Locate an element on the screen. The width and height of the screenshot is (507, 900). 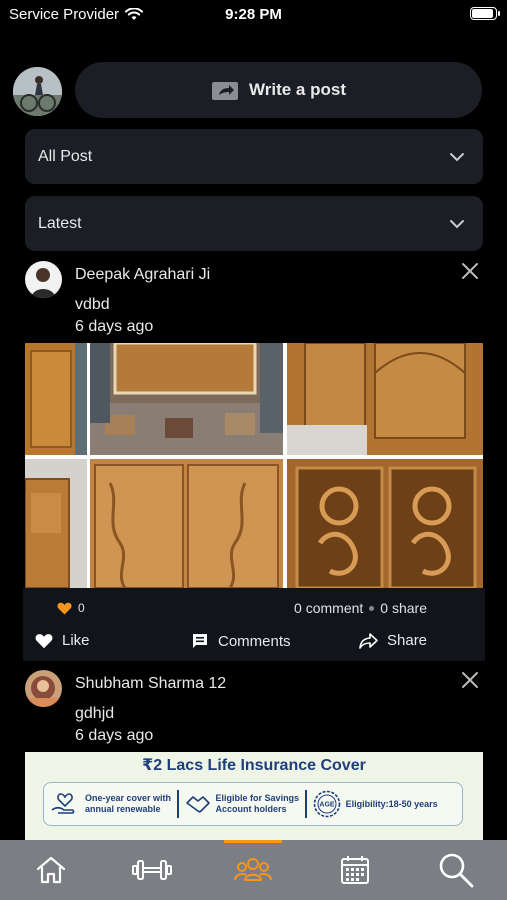
ad-feature-age-text: Eligibility:18-50 years is located at coordinates (391, 803).